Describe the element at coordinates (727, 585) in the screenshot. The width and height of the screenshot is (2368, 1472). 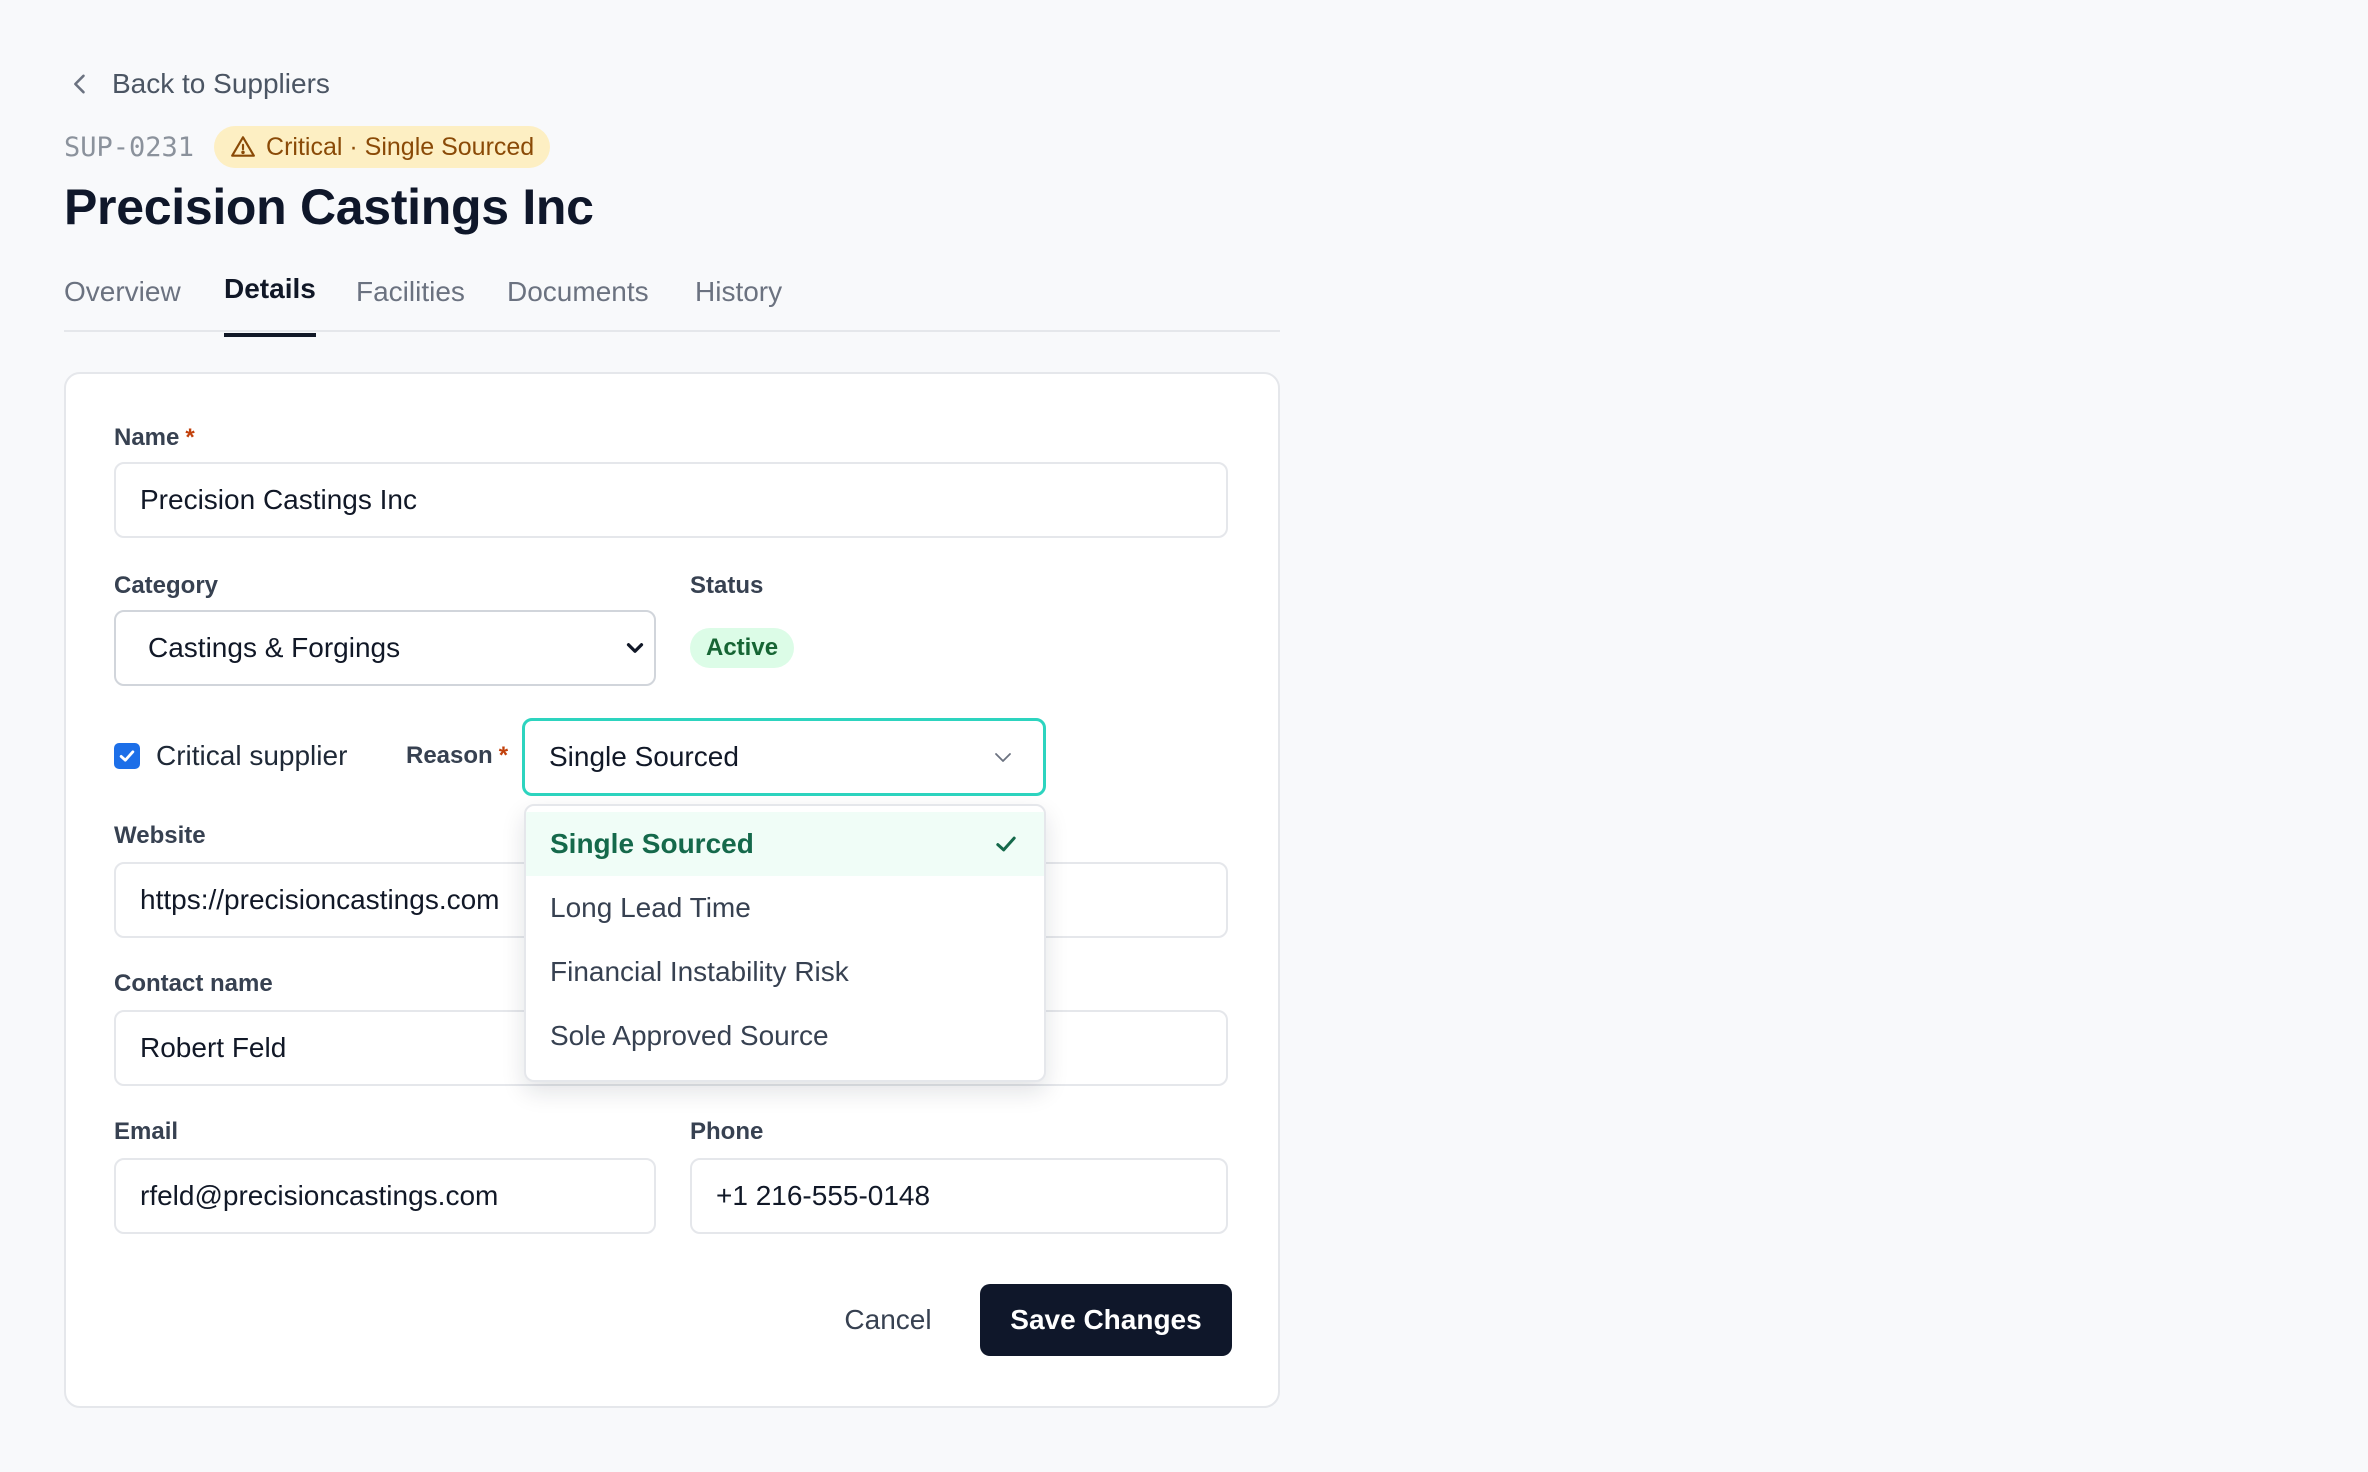
I see `status-label: Status` at that location.